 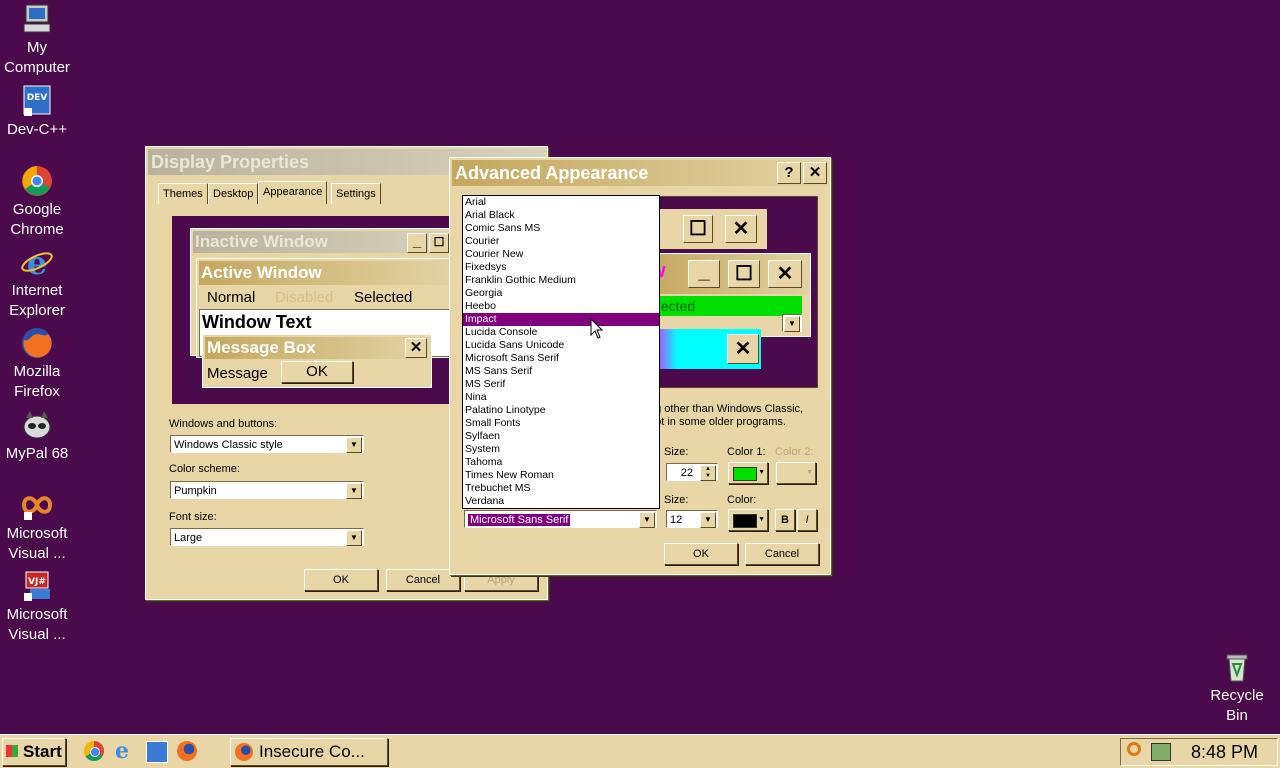 What do you see at coordinates (233, 193) in the screenshot?
I see `tab-desktop: Desktop` at bounding box center [233, 193].